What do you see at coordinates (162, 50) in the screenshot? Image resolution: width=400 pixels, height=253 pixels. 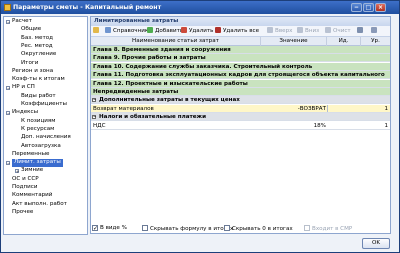 I see `cell-name: Глава 8. Временные здания и сооружения` at bounding box center [162, 50].